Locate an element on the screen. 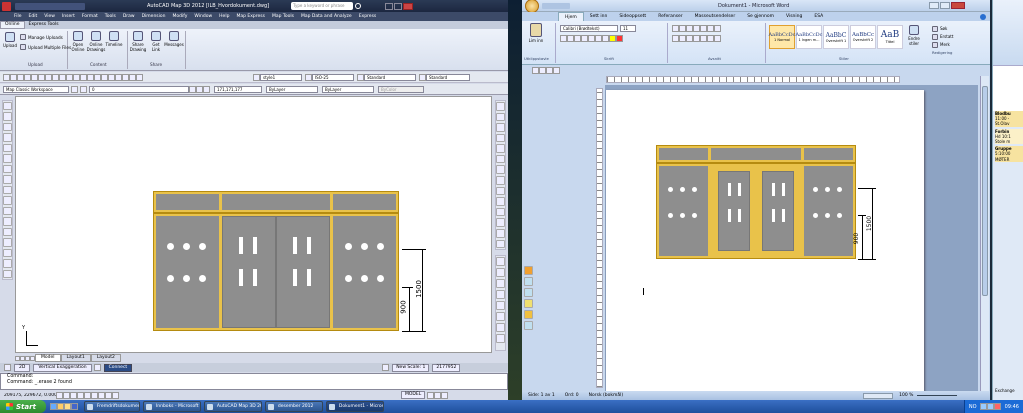  close-icon is located at coordinates (408, 6).